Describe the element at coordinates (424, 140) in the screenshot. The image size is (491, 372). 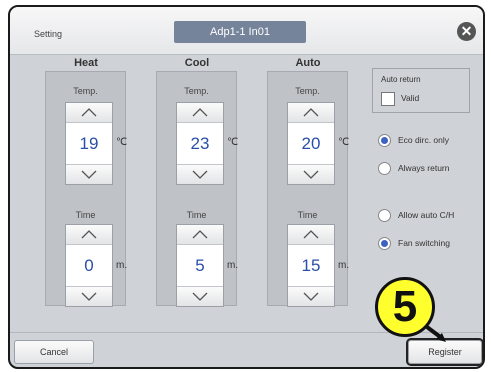
I see `radio-label: Eco dirc. only` at that location.